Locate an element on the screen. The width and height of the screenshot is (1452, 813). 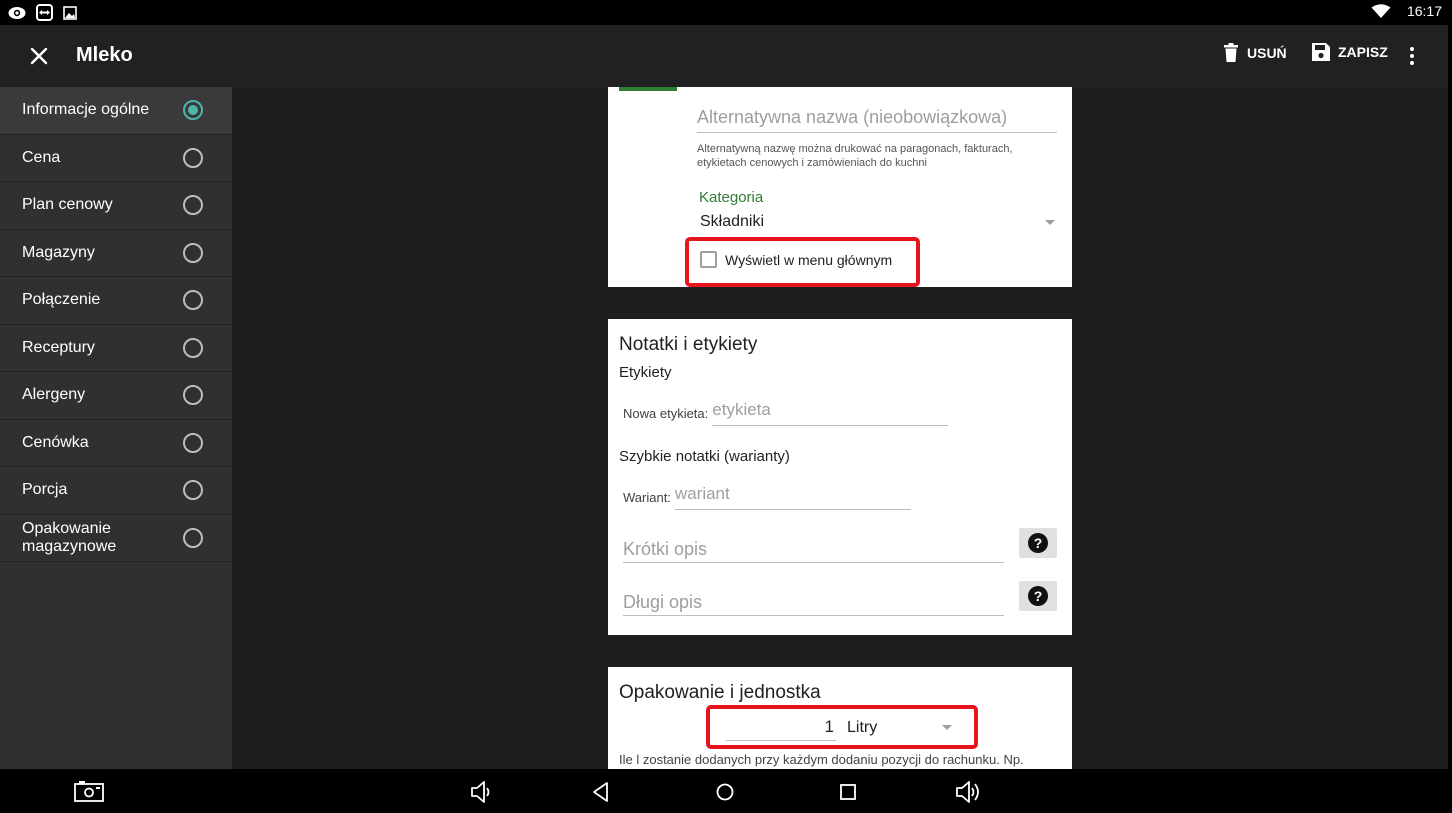
short-description-input: Krótki opis is located at coordinates (813, 548).